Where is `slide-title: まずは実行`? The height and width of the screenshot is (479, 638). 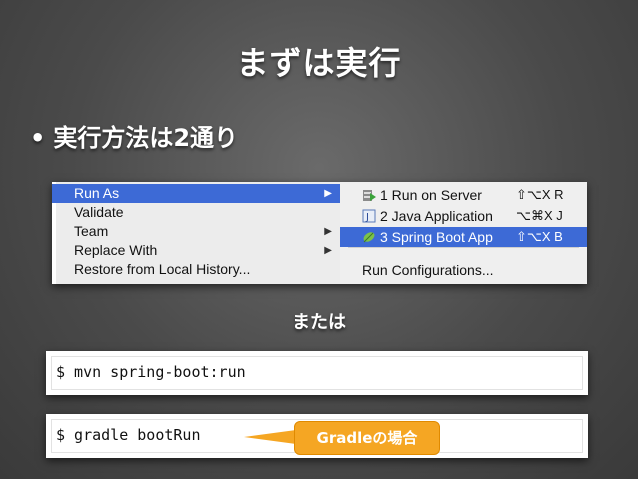 slide-title: まずは実行 is located at coordinates (319, 63).